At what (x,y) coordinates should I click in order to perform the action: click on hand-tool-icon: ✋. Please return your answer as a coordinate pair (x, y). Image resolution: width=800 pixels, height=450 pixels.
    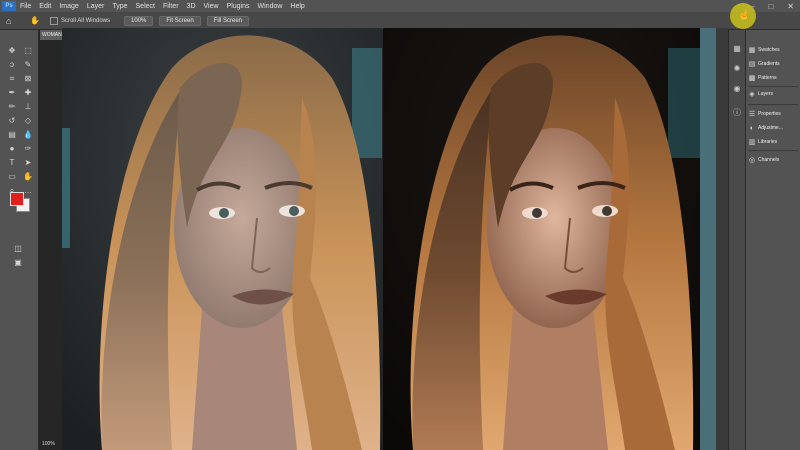
    Looking at the image, I should click on (35, 20).